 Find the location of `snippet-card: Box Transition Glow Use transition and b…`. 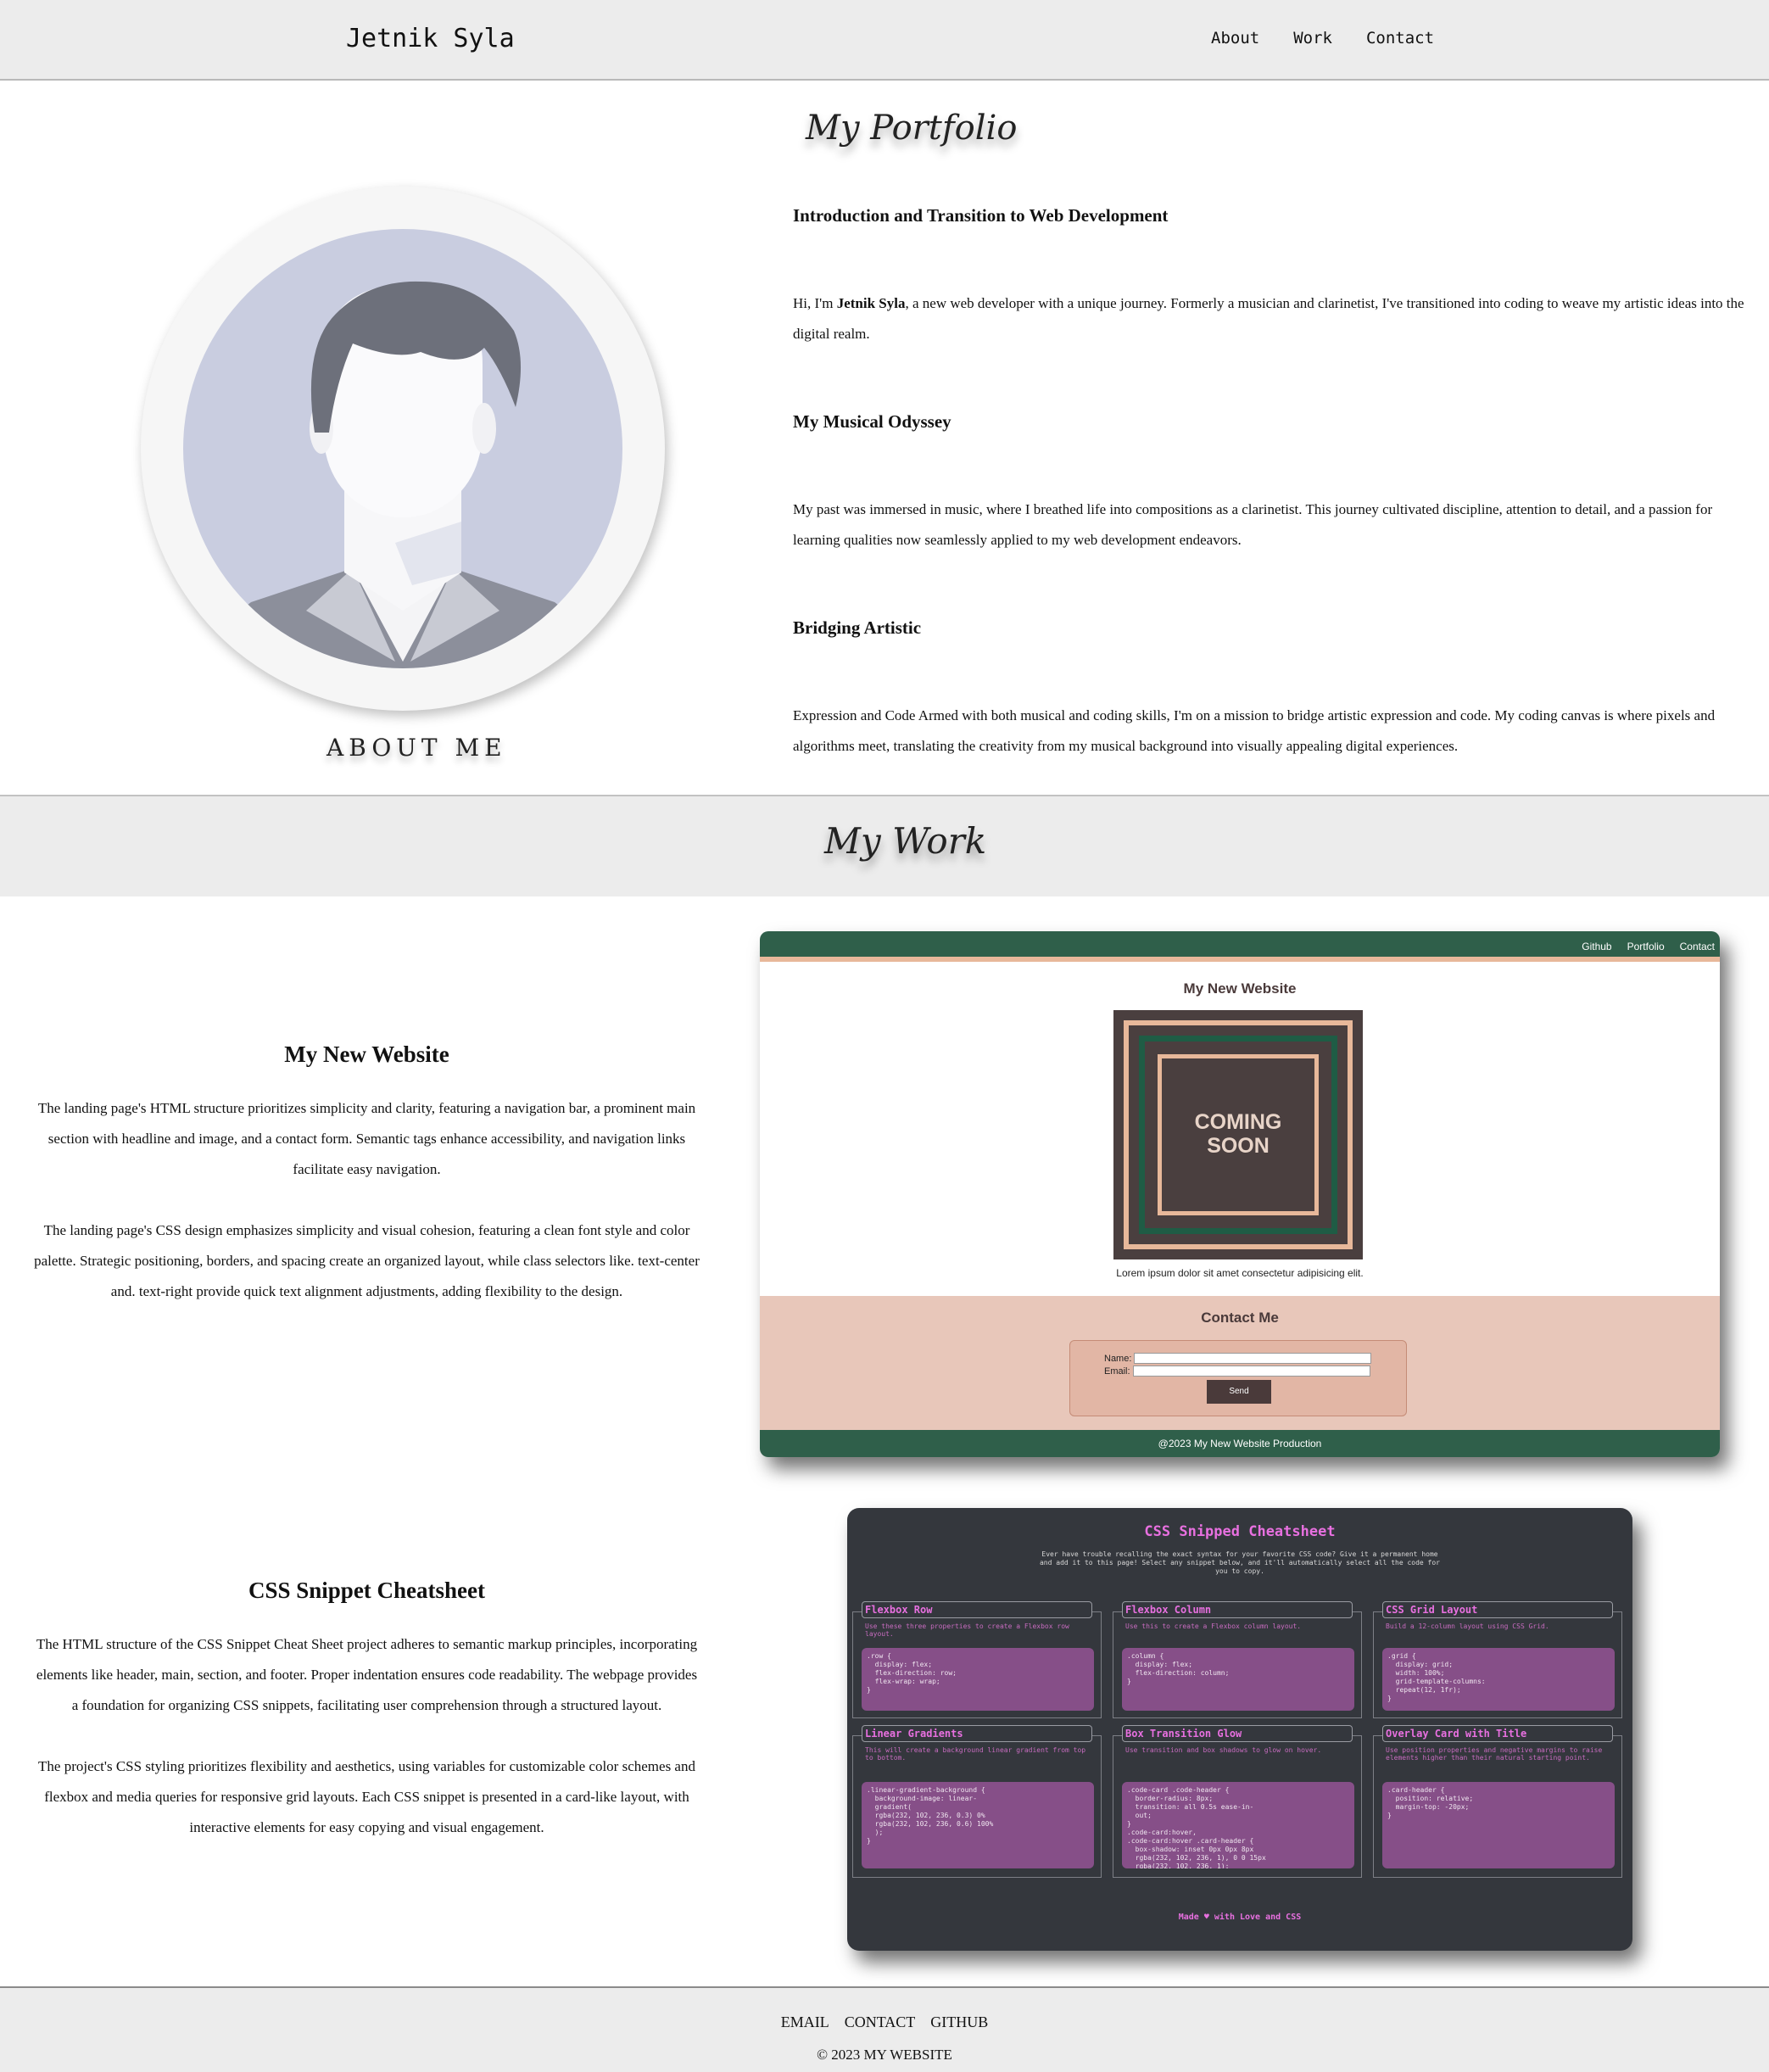

snippet-card: Box Transition Glow Use transition and b… is located at coordinates (1237, 1801).